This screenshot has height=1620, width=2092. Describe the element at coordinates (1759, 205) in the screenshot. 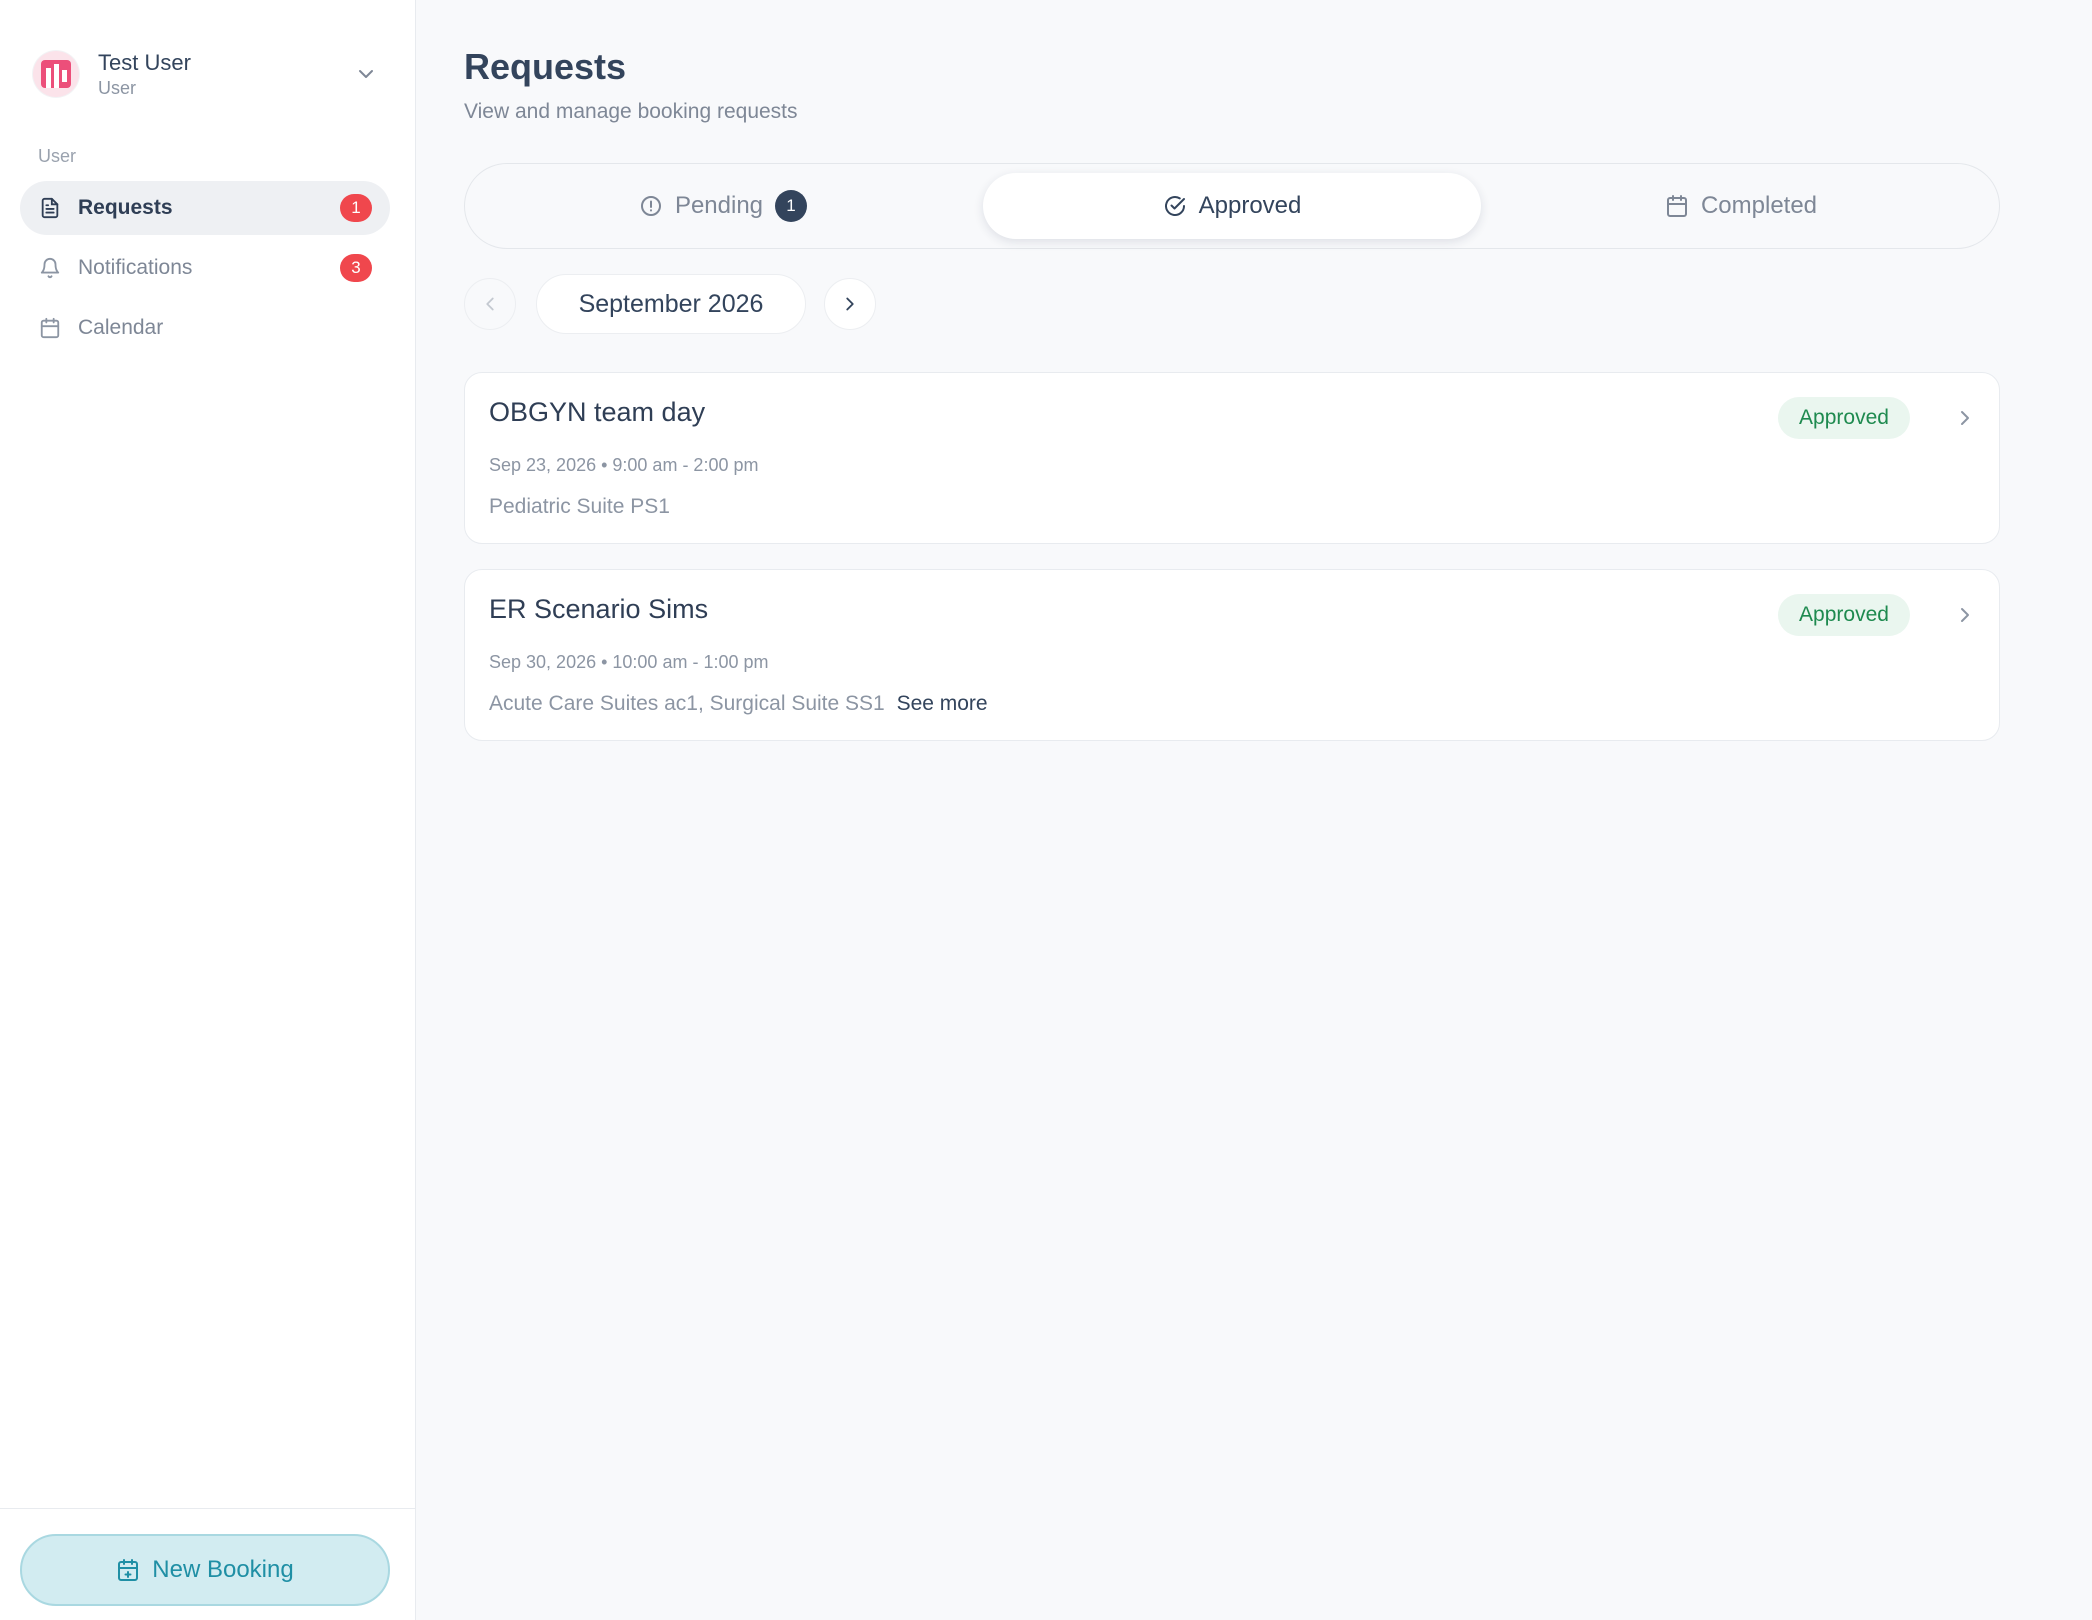

I see `tab-label: Completed` at that location.